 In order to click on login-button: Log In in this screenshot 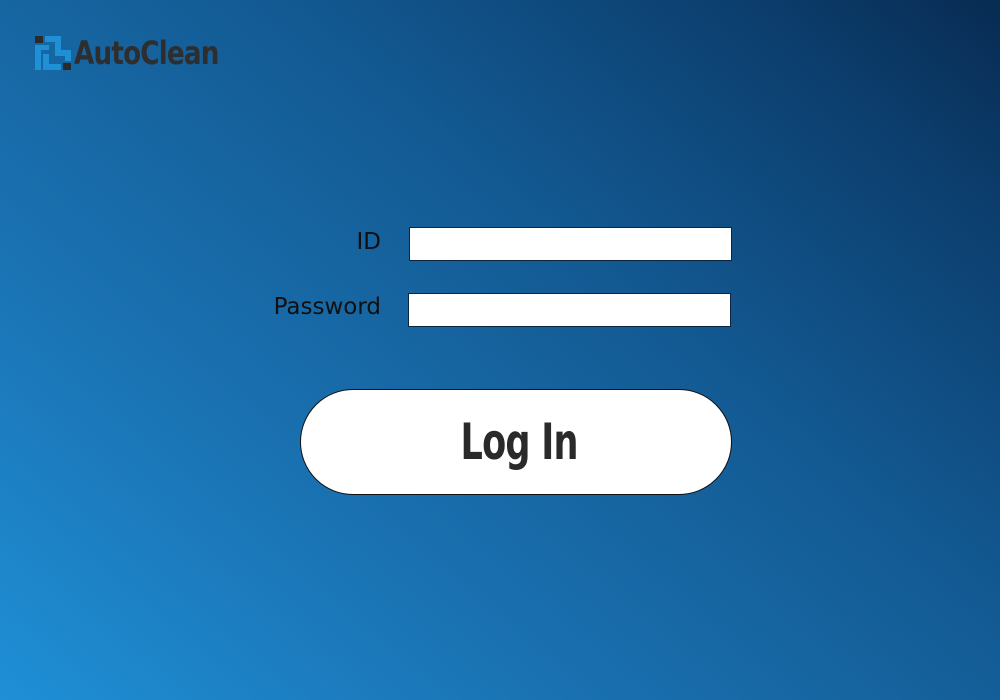, I will do `click(516, 442)`.